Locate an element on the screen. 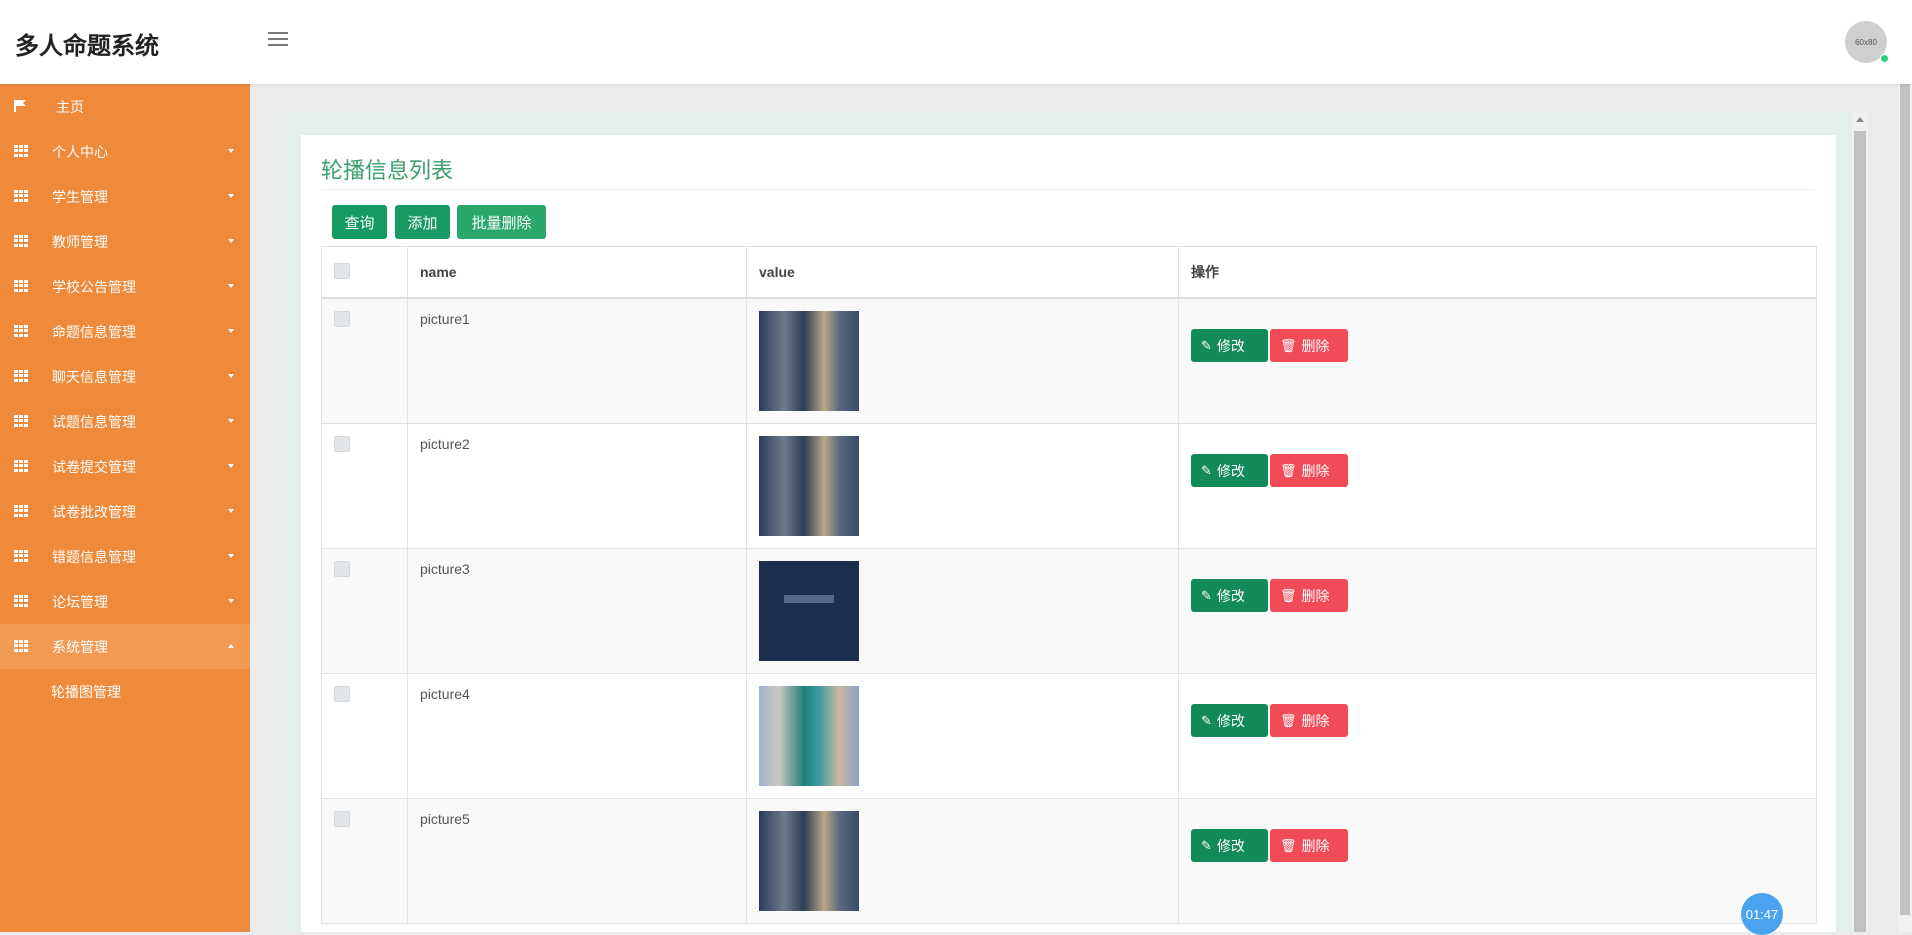 This screenshot has width=1912, height=935. batch-delete-button: 批量删除 is located at coordinates (501, 222).